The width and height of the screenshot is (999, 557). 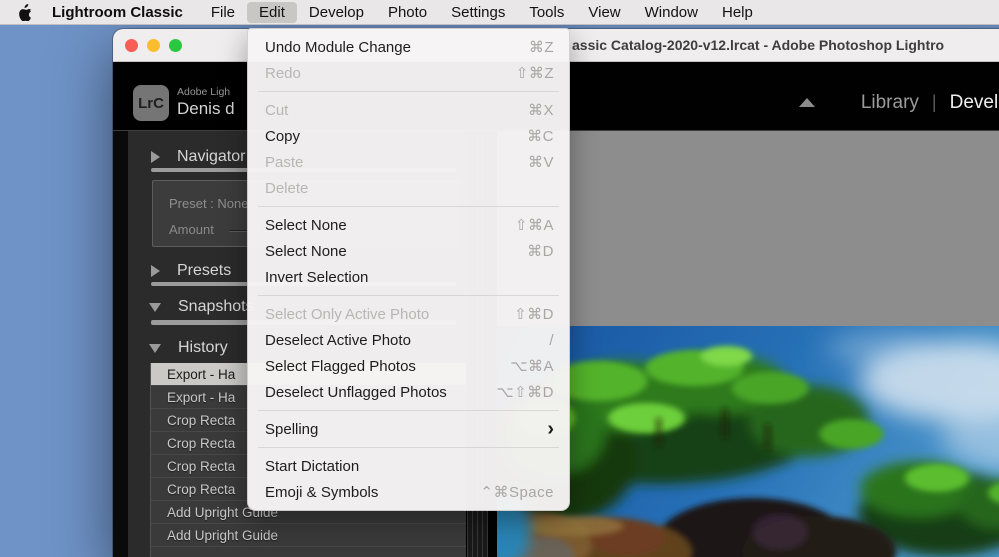 What do you see at coordinates (347, 314) in the screenshot?
I see `menu-item-label: Select Only Active Photo` at bounding box center [347, 314].